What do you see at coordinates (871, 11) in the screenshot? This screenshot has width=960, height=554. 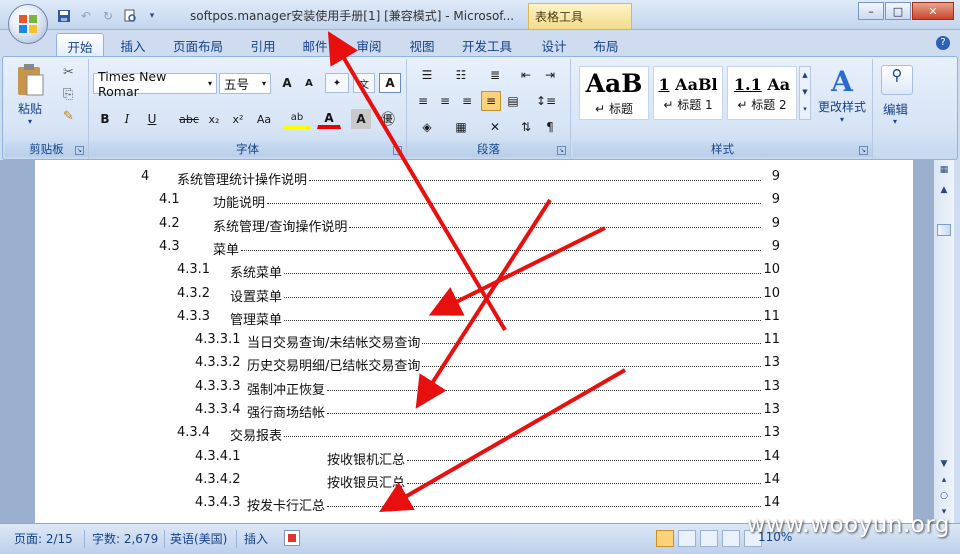 I see `minimize-button: –` at bounding box center [871, 11].